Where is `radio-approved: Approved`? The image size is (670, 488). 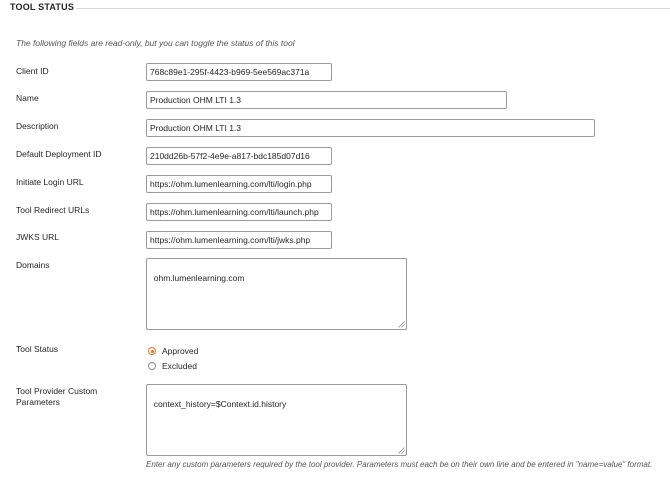 radio-approved: Approved is located at coordinates (173, 351).